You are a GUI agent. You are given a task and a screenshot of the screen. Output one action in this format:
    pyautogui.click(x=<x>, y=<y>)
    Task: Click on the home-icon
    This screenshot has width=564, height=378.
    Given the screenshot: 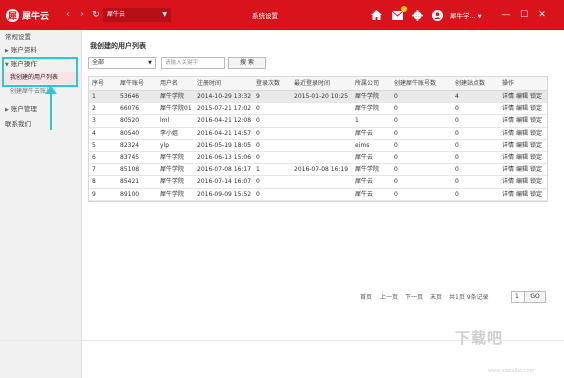 What is the action you would take?
    pyautogui.click(x=376, y=15)
    